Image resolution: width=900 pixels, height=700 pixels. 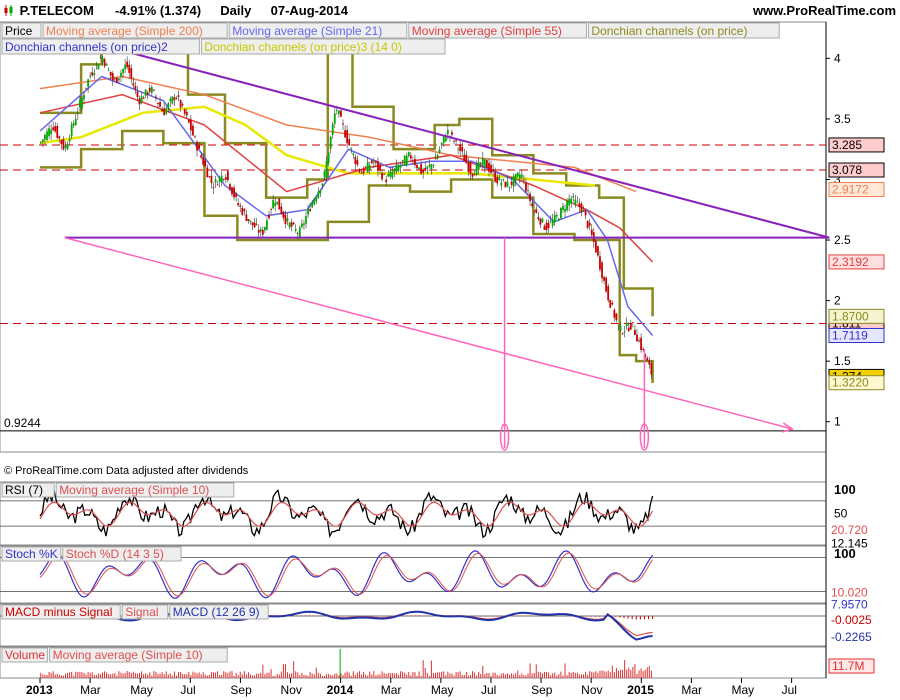 What do you see at coordinates (487, 31) in the screenshot?
I see `legend-label: Moving average (Simple 55)` at bounding box center [487, 31].